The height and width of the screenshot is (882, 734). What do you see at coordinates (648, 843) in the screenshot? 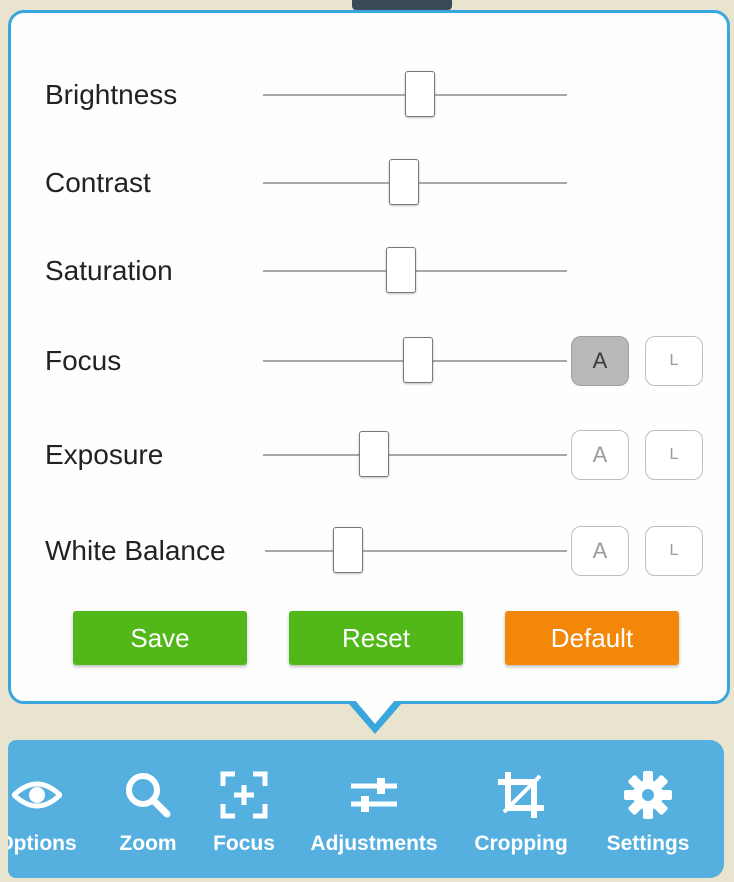
I see `toolbar-label-settings: Settings` at bounding box center [648, 843].